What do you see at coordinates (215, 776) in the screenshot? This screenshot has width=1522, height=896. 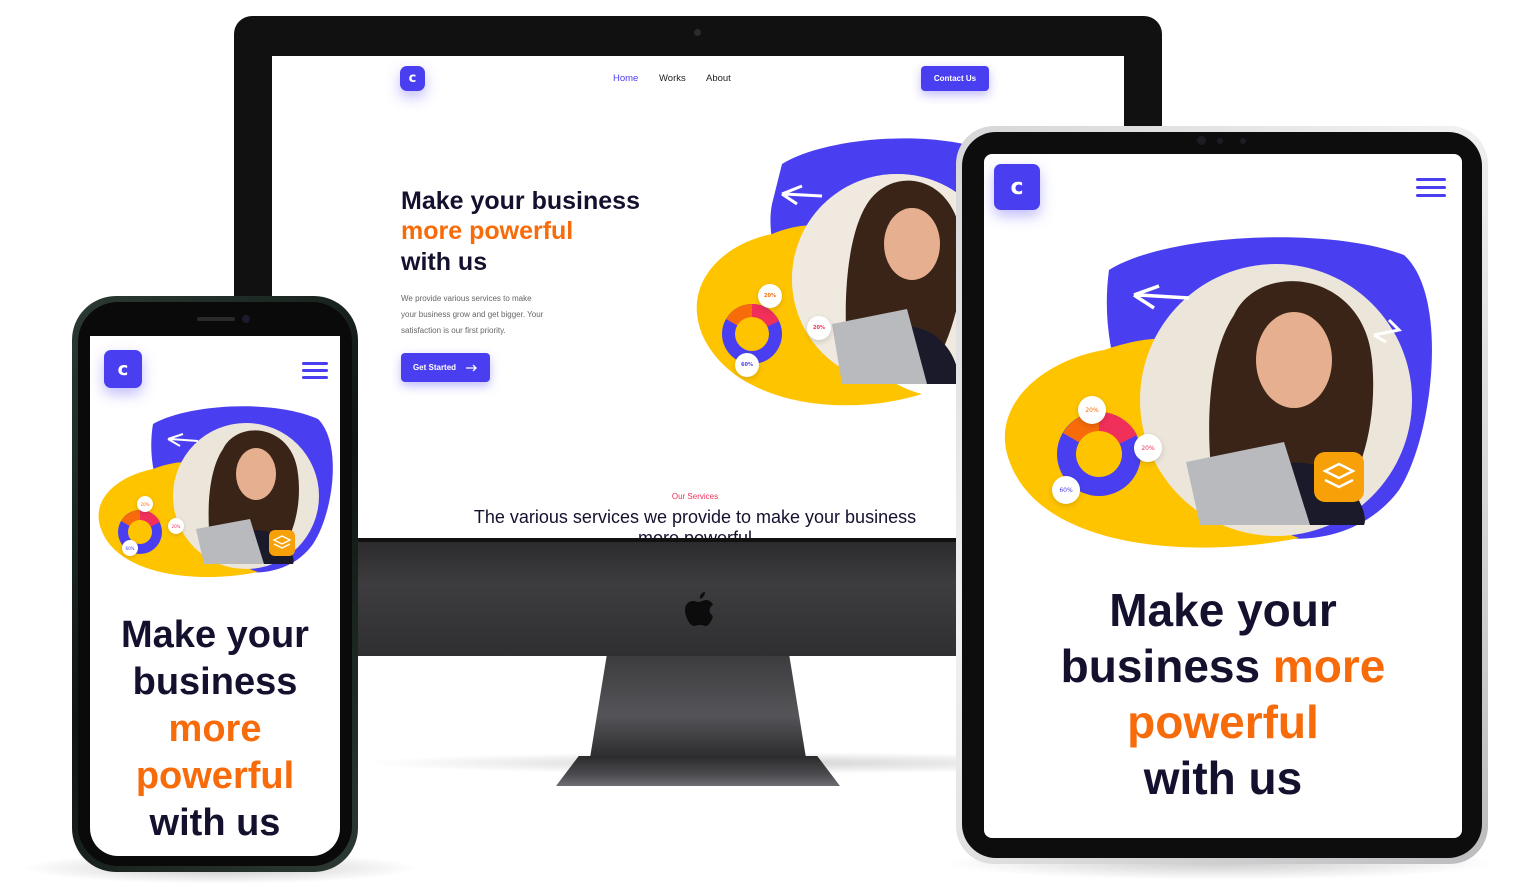 I see `mobile-hero-line4: powerful` at bounding box center [215, 776].